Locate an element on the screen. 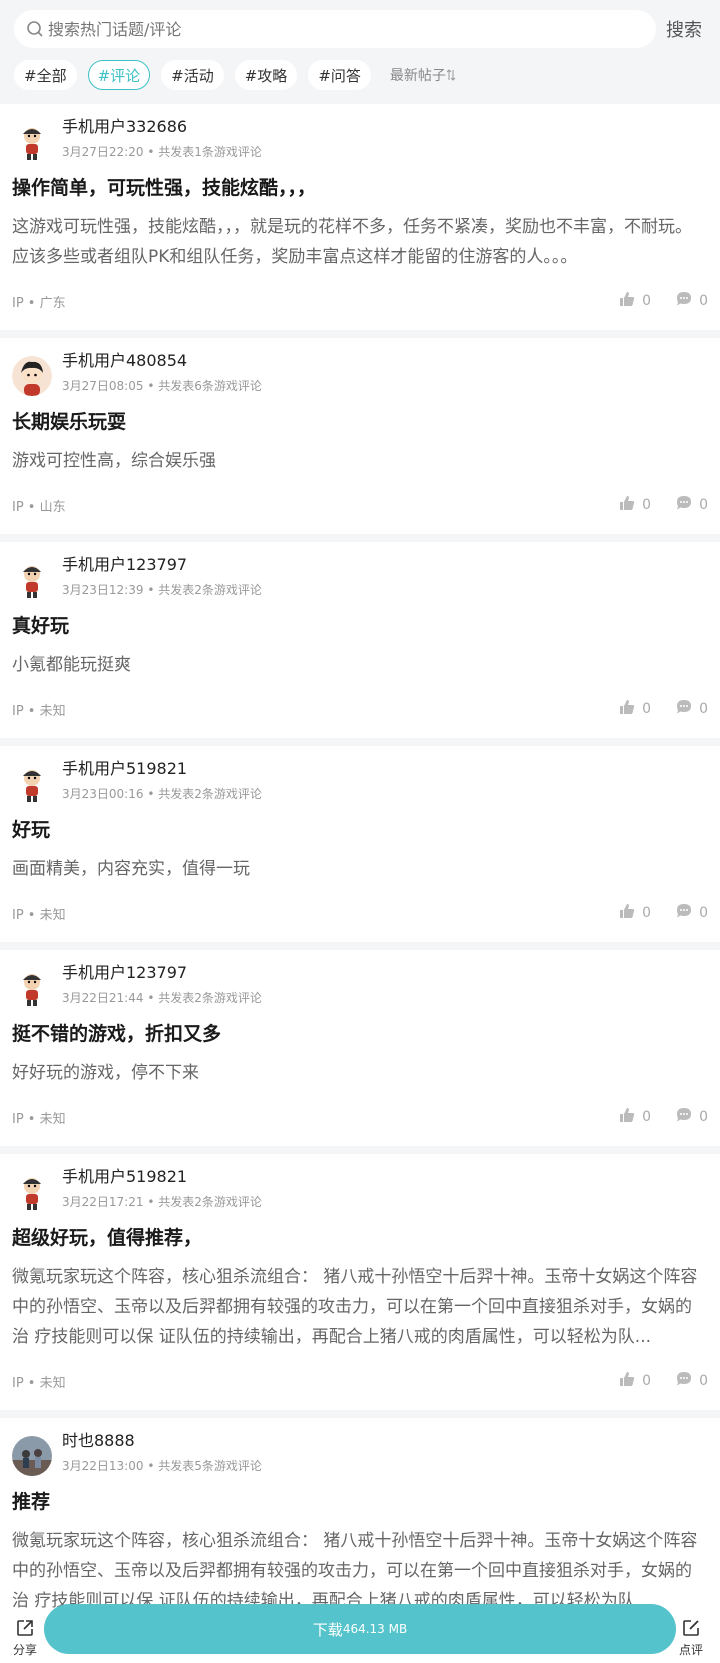  author-info: 手机用户332686 3月27日22:20 • 共发表1条游戏评论 is located at coordinates (162, 142).